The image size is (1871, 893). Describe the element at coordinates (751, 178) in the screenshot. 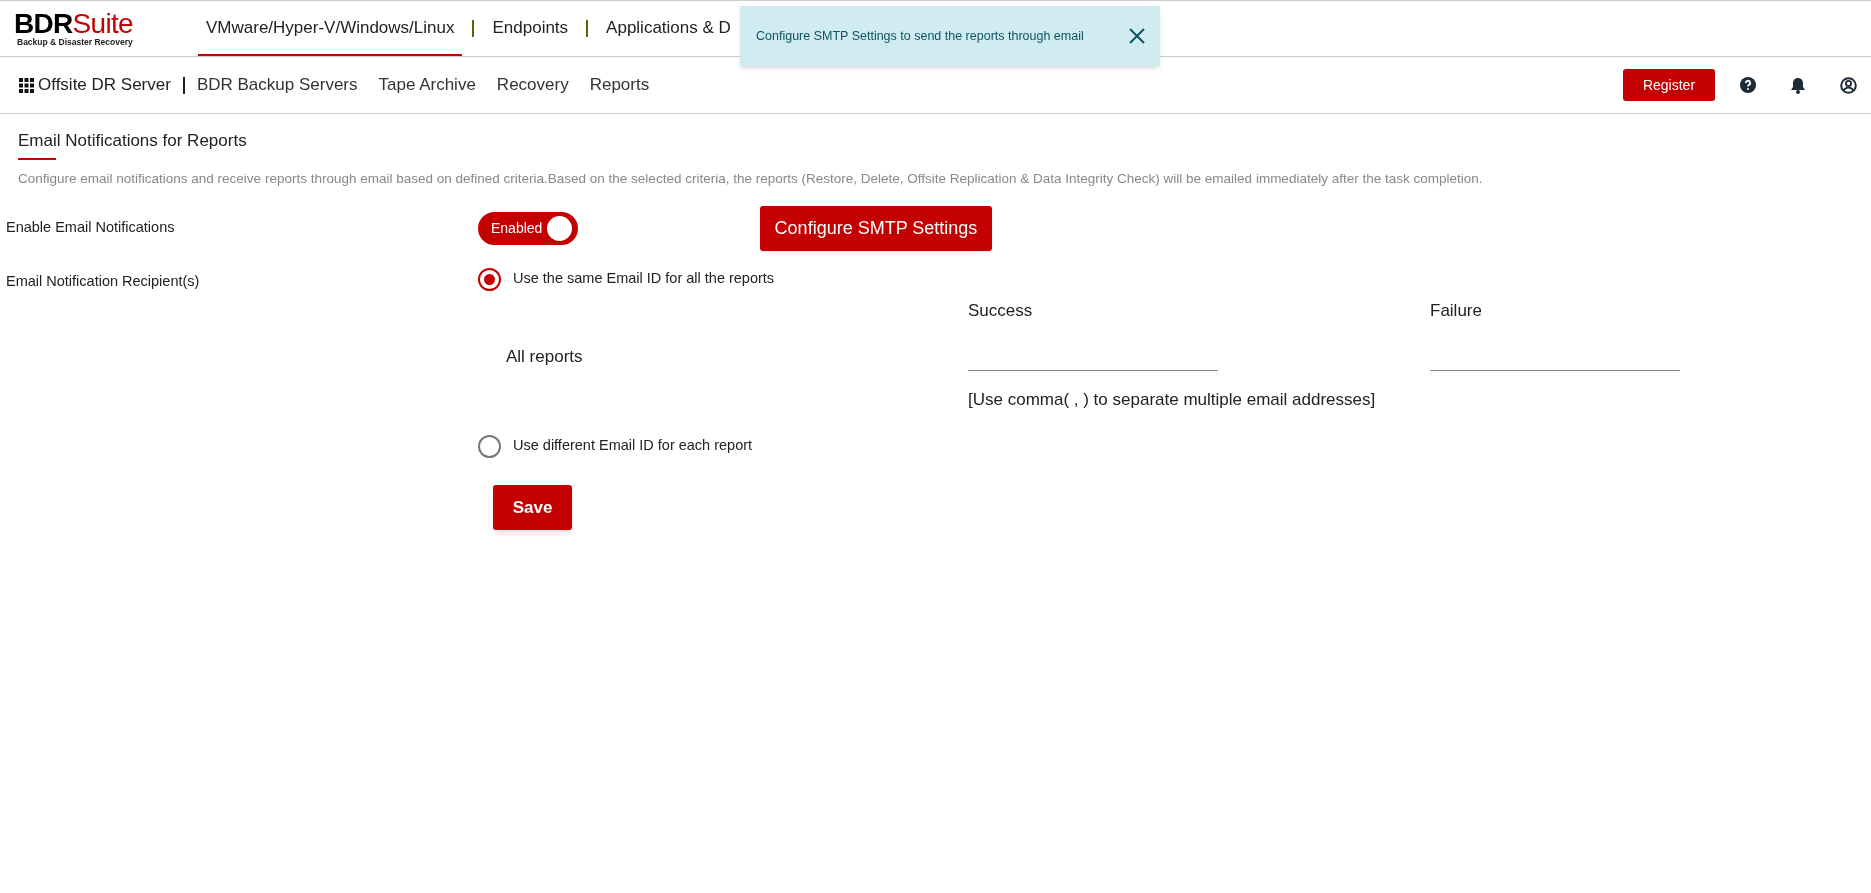

I see `page-description: Configure email notifications and receive reports through email based on defined criteria.Based on the selected criteria, the reports (Restore, Delete, Offsite Replication & Data Integrity Check) will be emailed immediately after the task completion.` at that location.